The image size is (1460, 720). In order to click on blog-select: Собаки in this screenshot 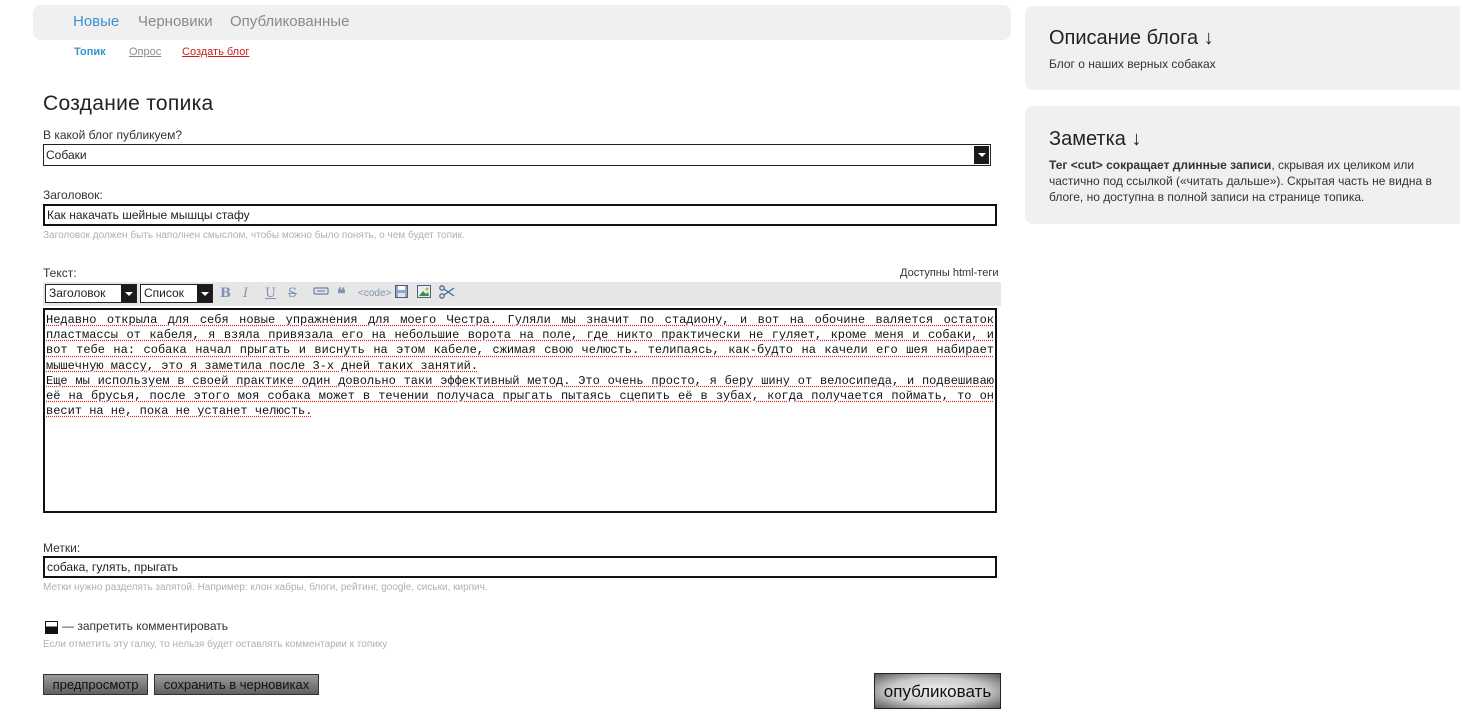, I will do `click(517, 155)`.